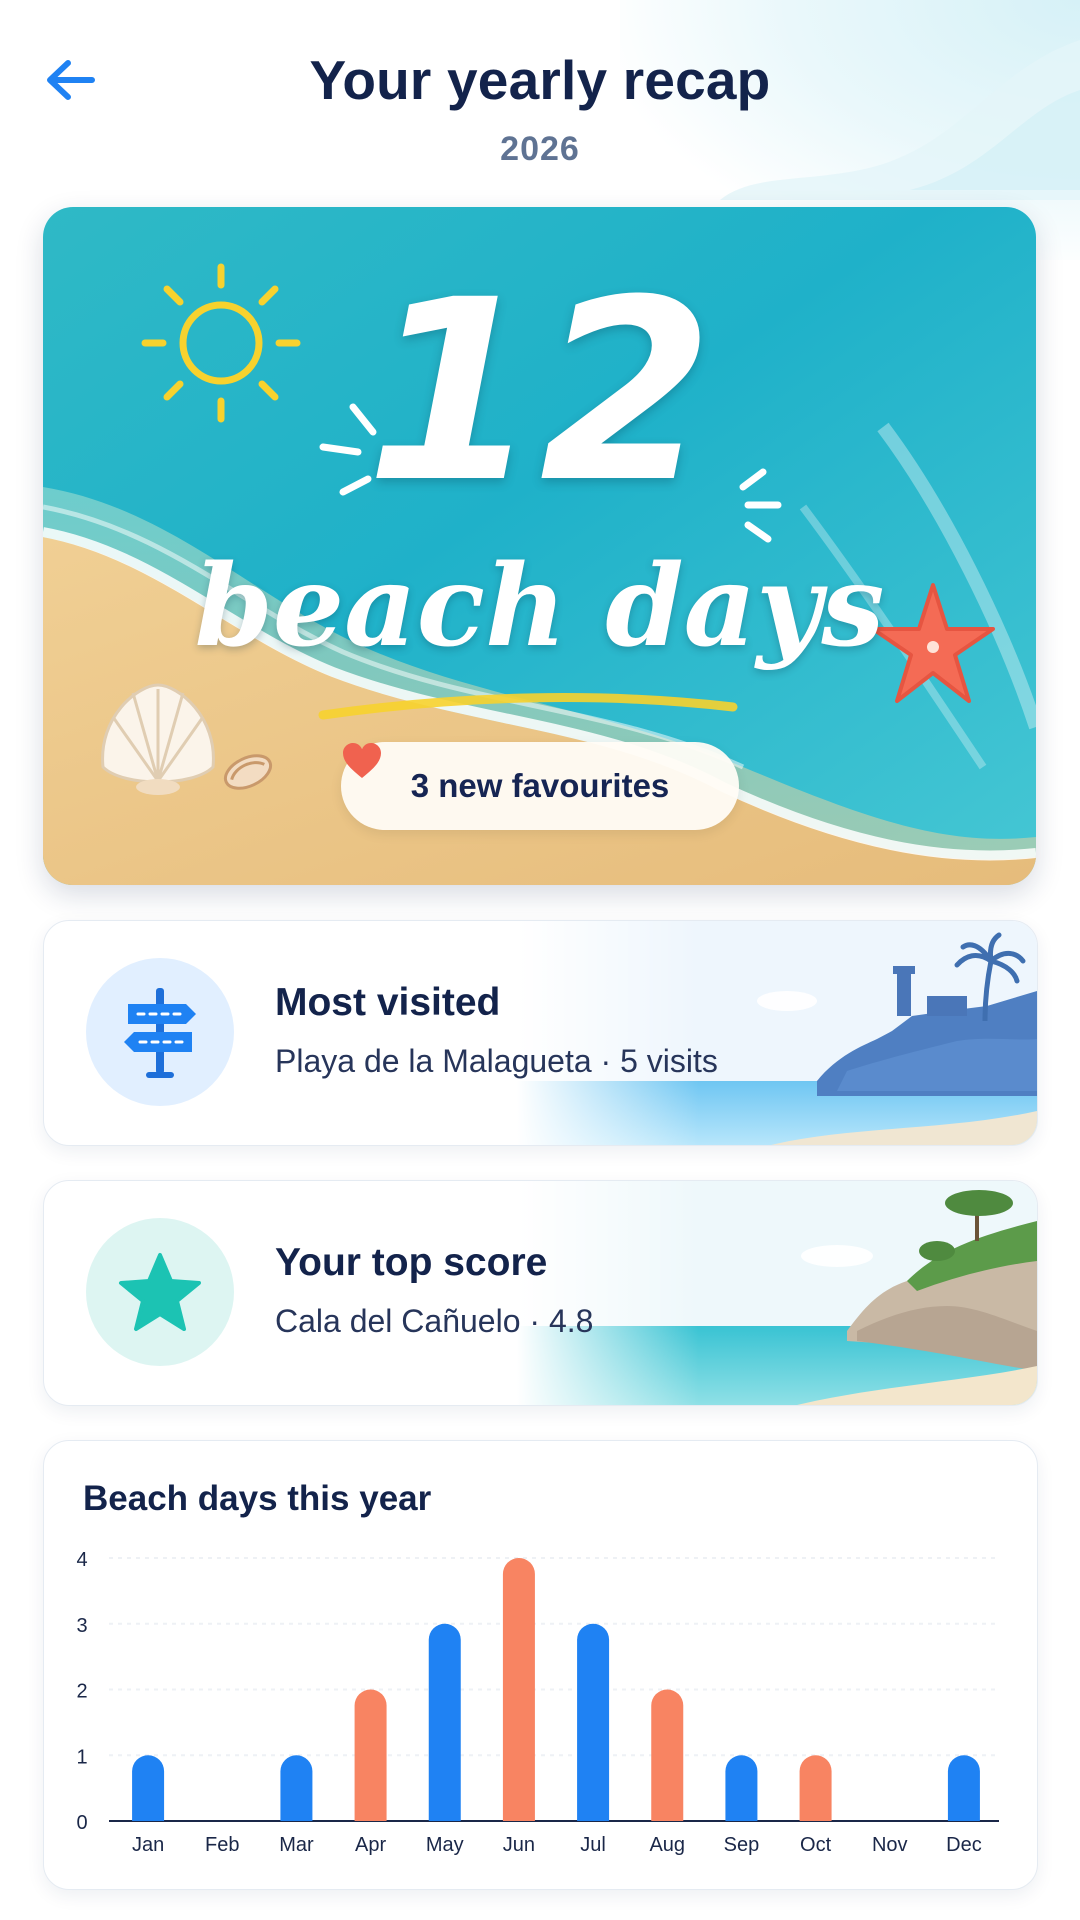  I want to click on top-score-card: Your top score Cala del Cañuelo · 4.8, so click(540, 1293).